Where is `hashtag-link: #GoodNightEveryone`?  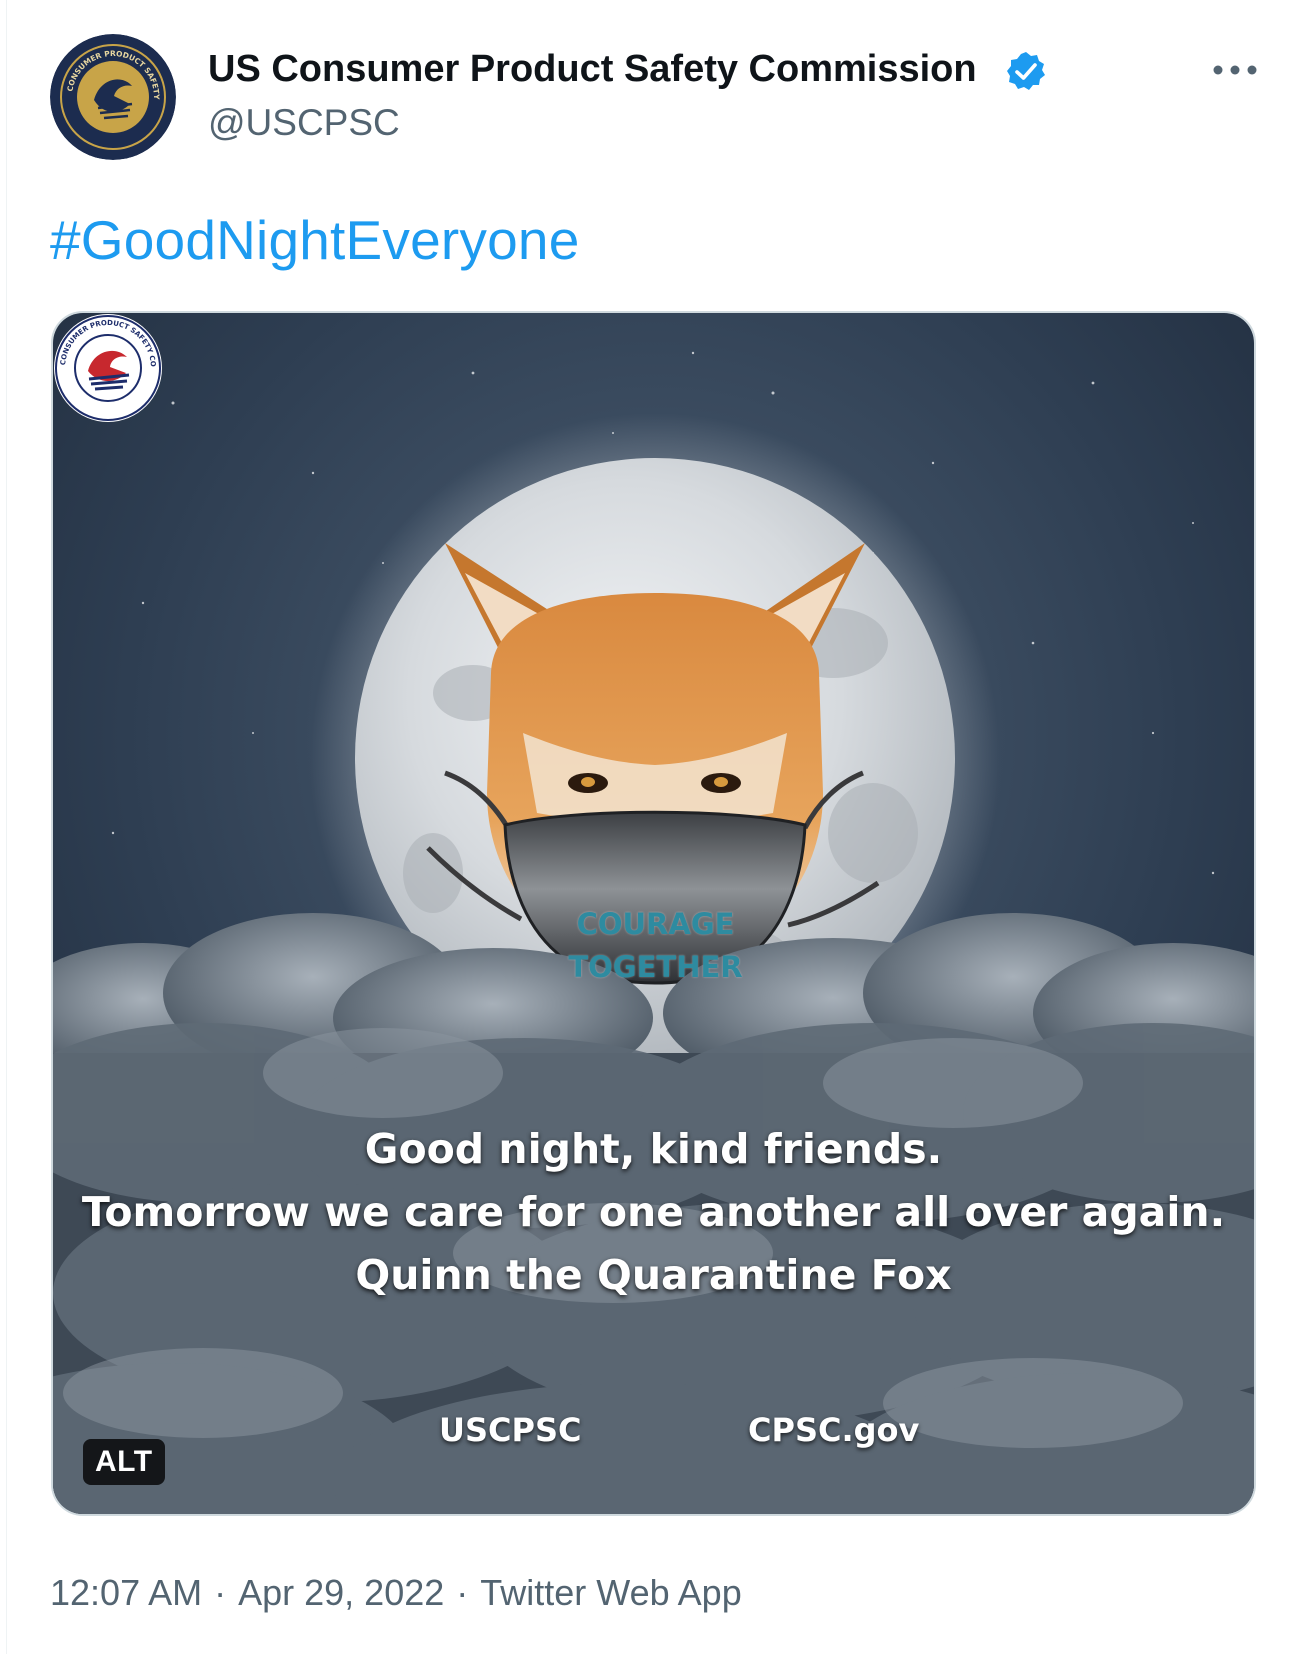 hashtag-link: #GoodNightEveryone is located at coordinates (314, 240).